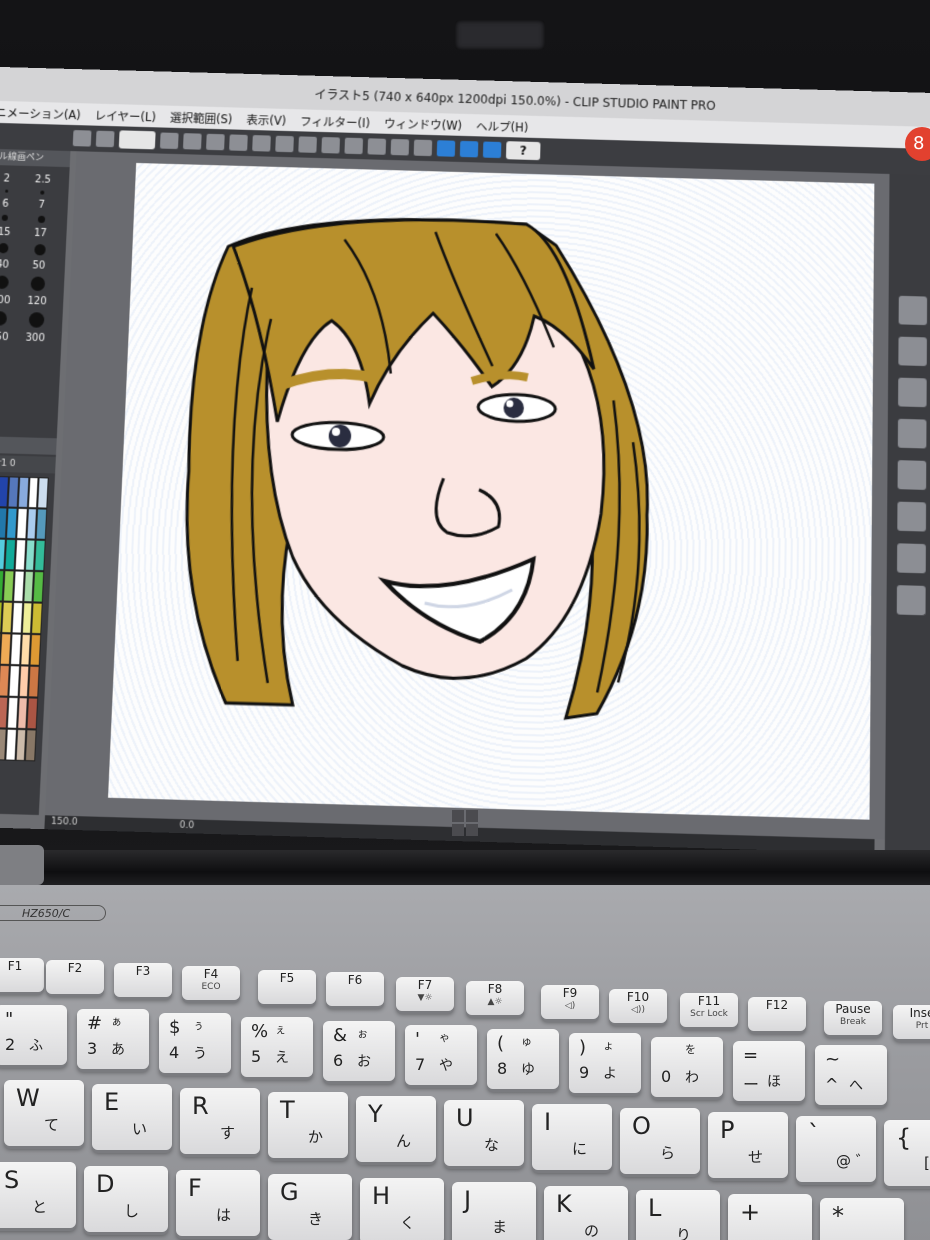 The image size is (930, 1240). I want to click on menu-view: 表示(V), so click(266, 120).